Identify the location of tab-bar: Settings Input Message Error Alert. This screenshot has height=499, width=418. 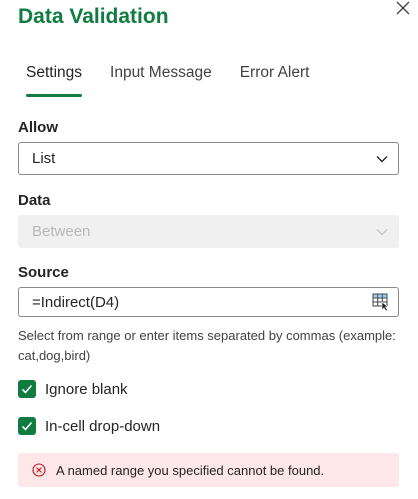
(181, 81).